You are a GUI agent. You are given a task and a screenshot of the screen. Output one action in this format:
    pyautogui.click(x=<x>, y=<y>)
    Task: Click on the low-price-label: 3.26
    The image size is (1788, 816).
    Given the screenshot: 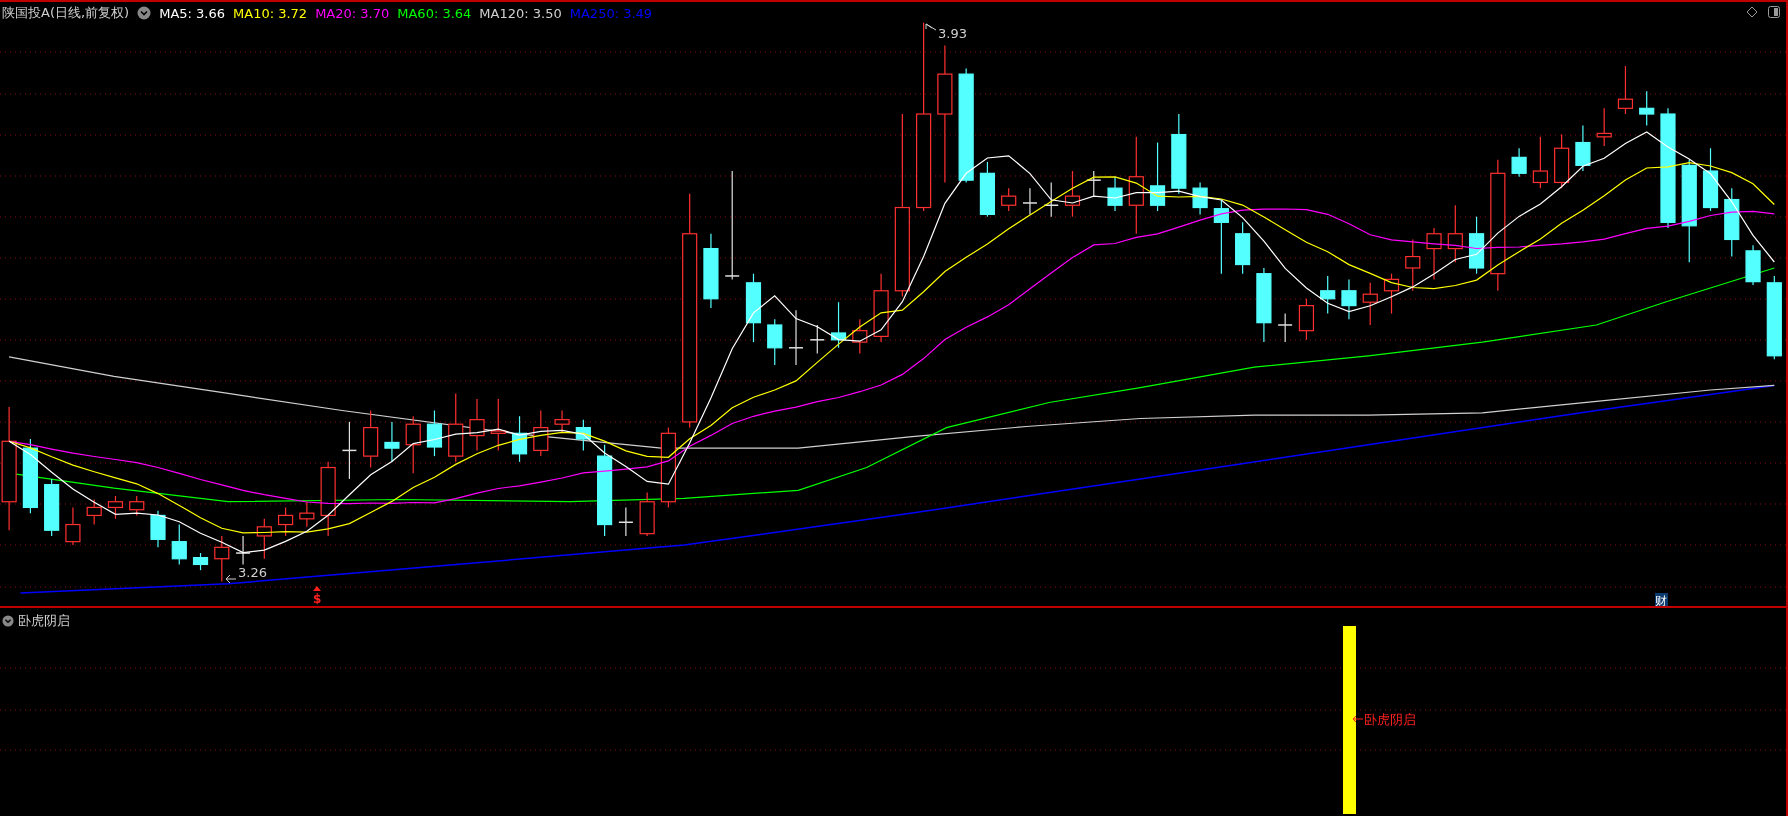 What is the action you would take?
    pyautogui.click(x=252, y=572)
    